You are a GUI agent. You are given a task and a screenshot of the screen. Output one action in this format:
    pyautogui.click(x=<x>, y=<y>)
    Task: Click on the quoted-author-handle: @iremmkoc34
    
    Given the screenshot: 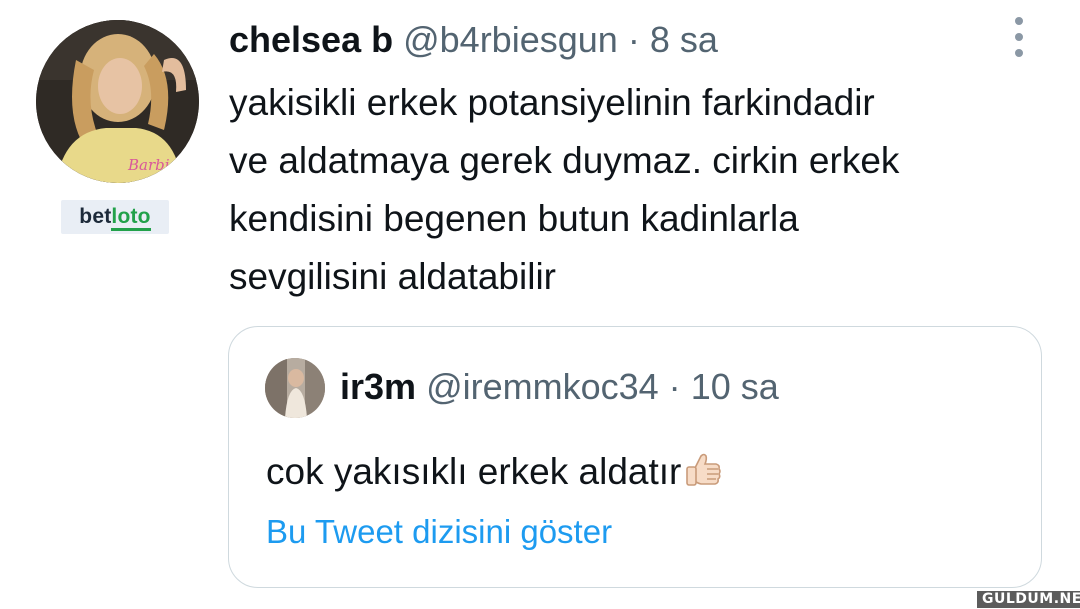 What is the action you would take?
    pyautogui.click(x=542, y=386)
    